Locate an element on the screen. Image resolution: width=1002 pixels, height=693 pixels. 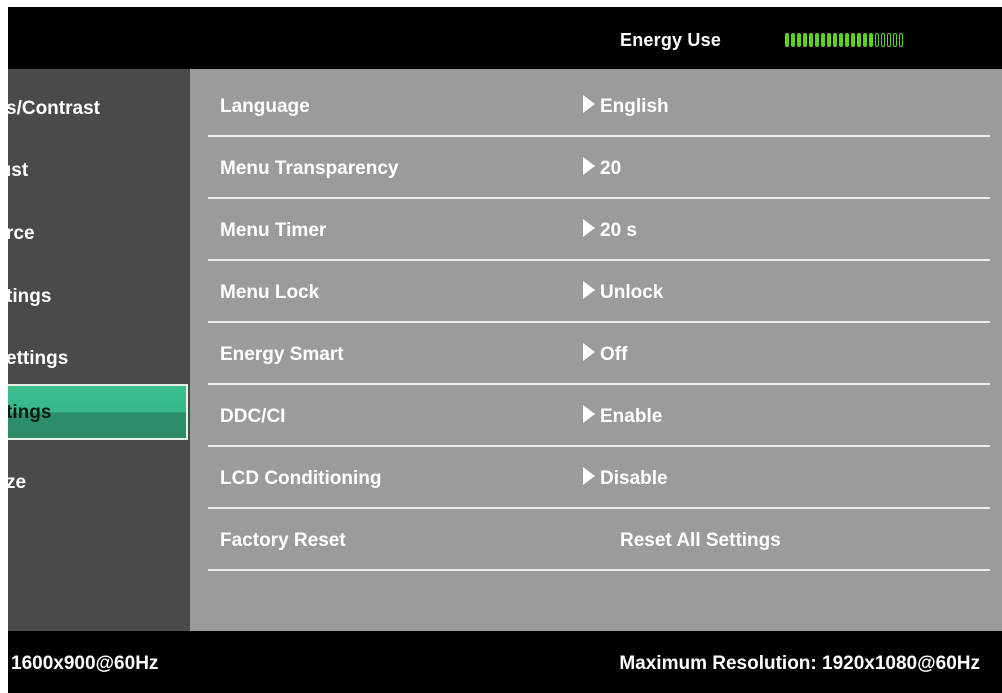
setting-value: 20 s is located at coordinates (618, 230).